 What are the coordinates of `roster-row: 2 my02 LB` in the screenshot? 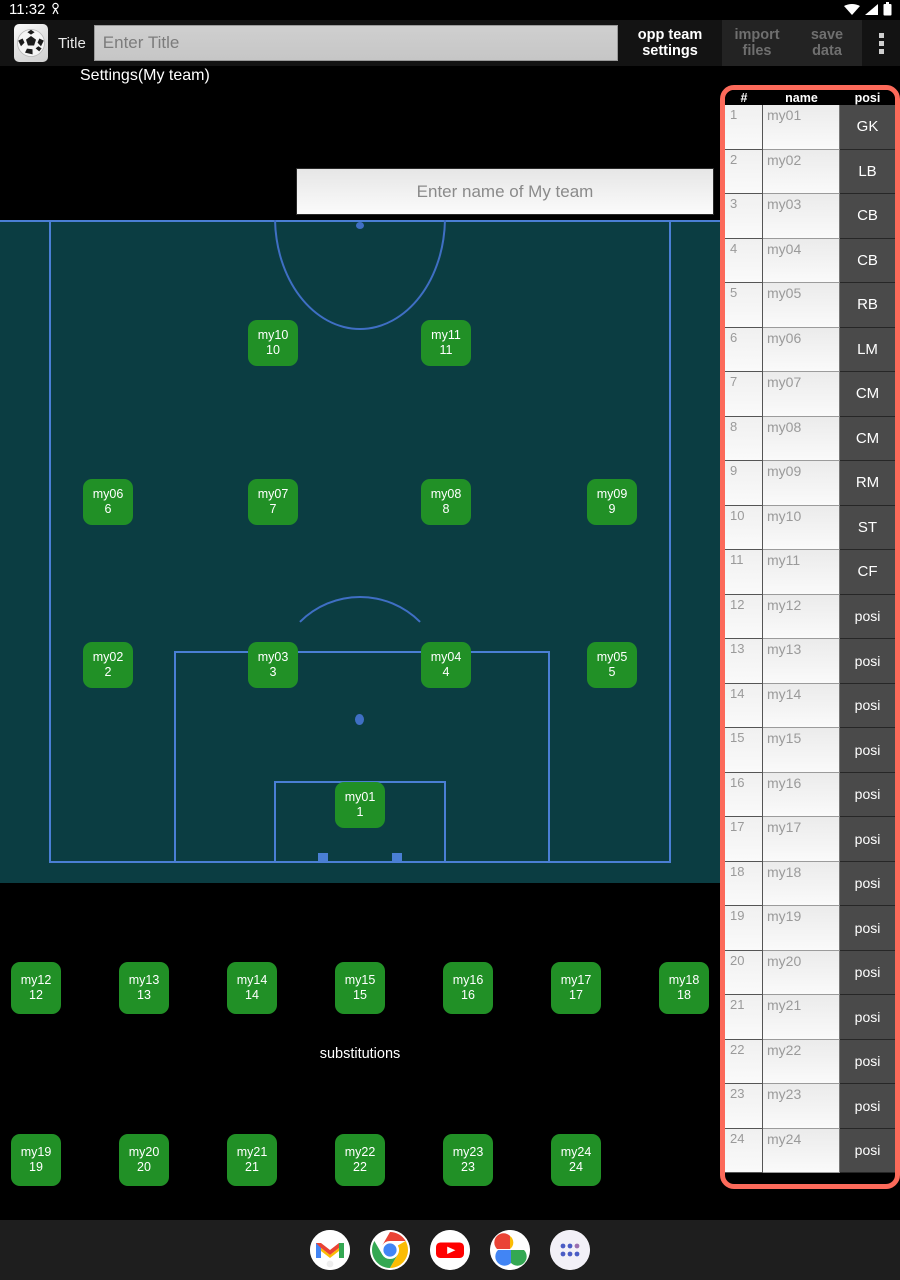 It's located at (810, 171).